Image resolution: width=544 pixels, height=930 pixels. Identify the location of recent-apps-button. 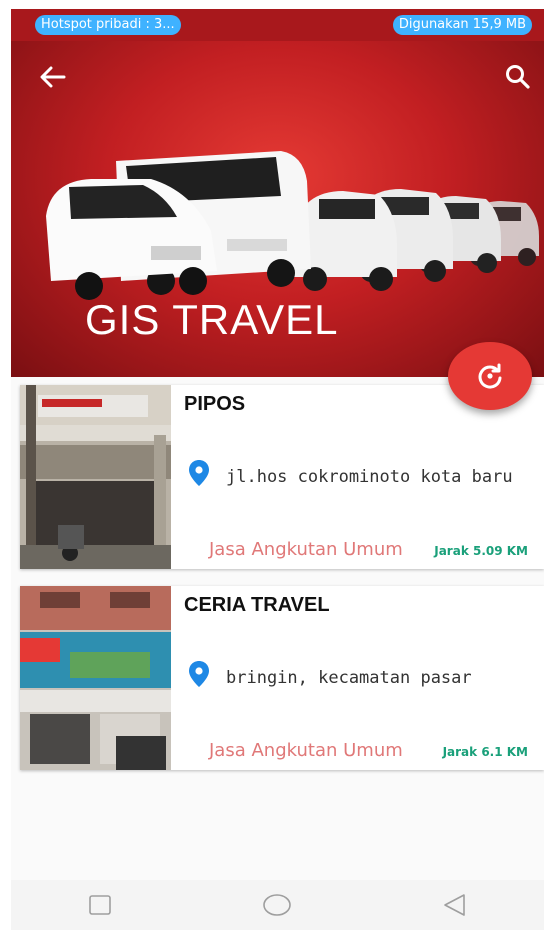
(100, 905).